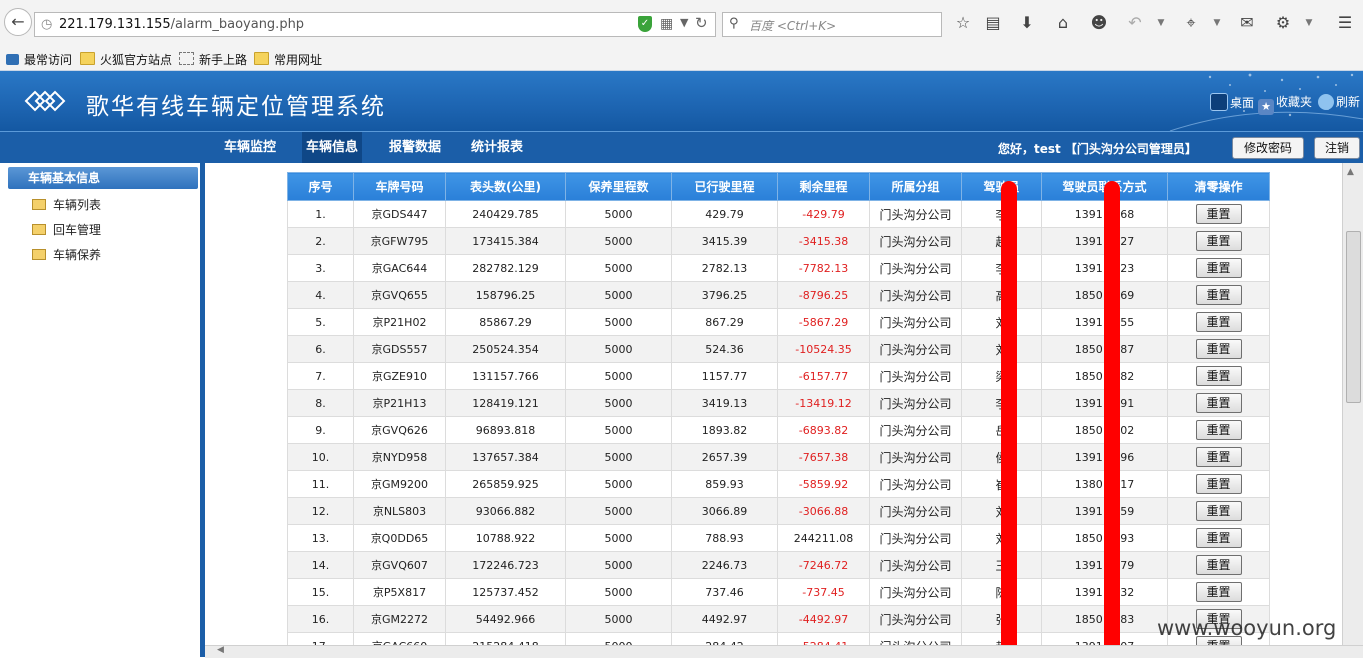 The height and width of the screenshot is (658, 1363). I want to click on search-input: ⚲ 百度 <Ctrl+K>, so click(832, 24).